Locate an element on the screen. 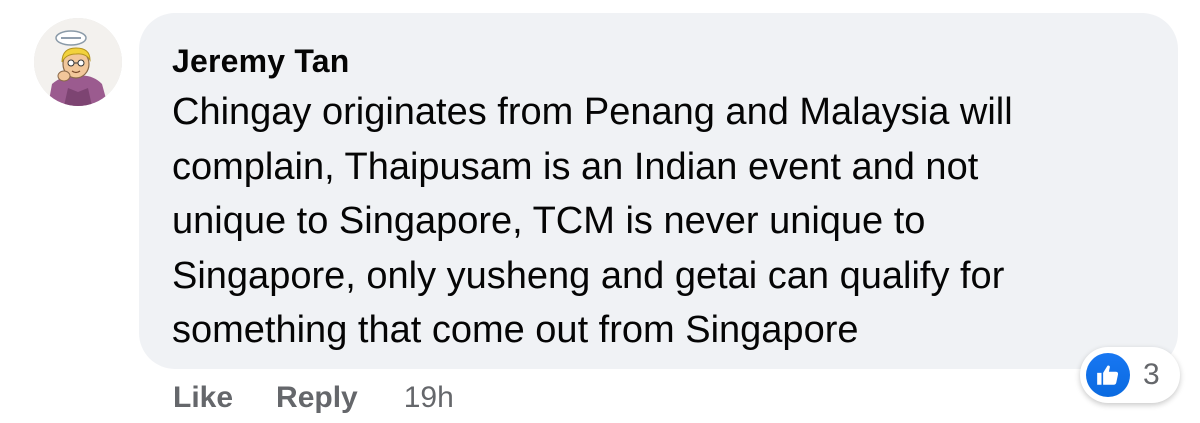 The width and height of the screenshot is (1200, 423). thumbs-up-icon is located at coordinates (1108, 375).